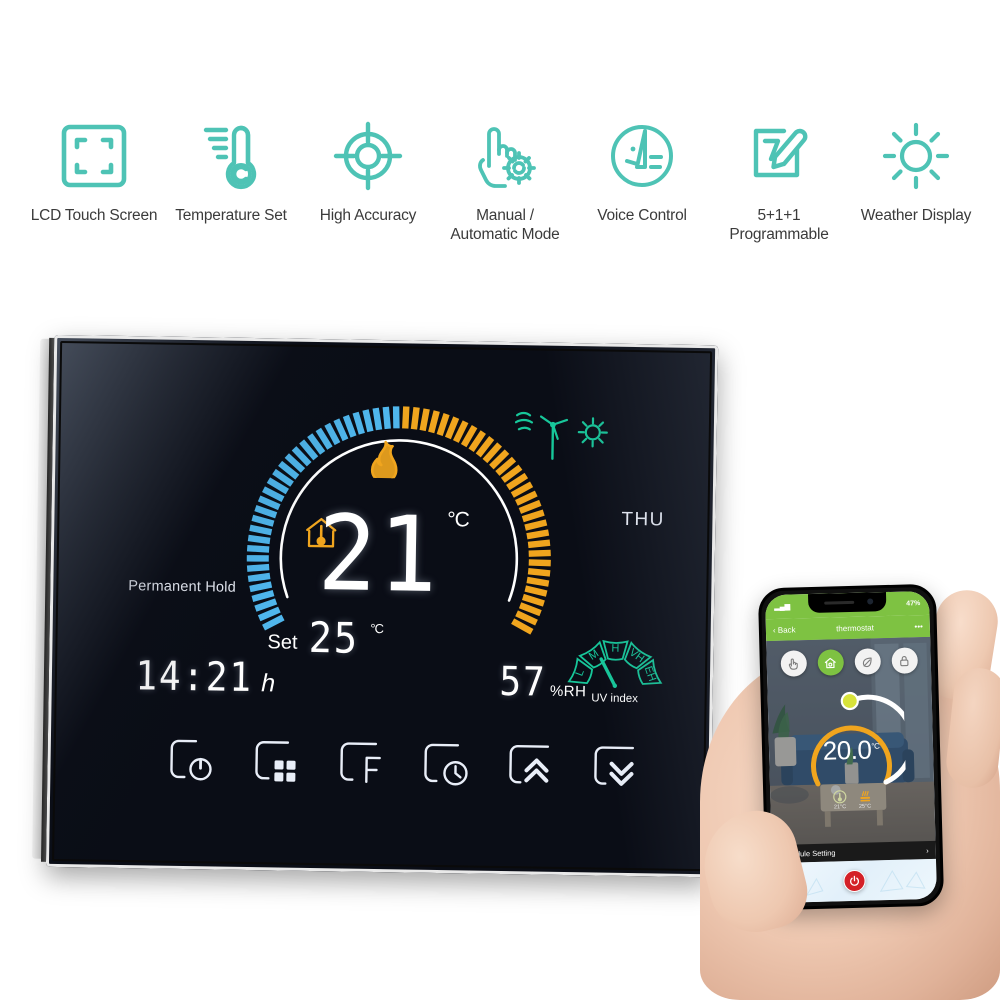 Image resolution: width=1000 pixels, height=1000 pixels. What do you see at coordinates (913, 603) in the screenshot?
I see `battery-percent: 47%` at bounding box center [913, 603].